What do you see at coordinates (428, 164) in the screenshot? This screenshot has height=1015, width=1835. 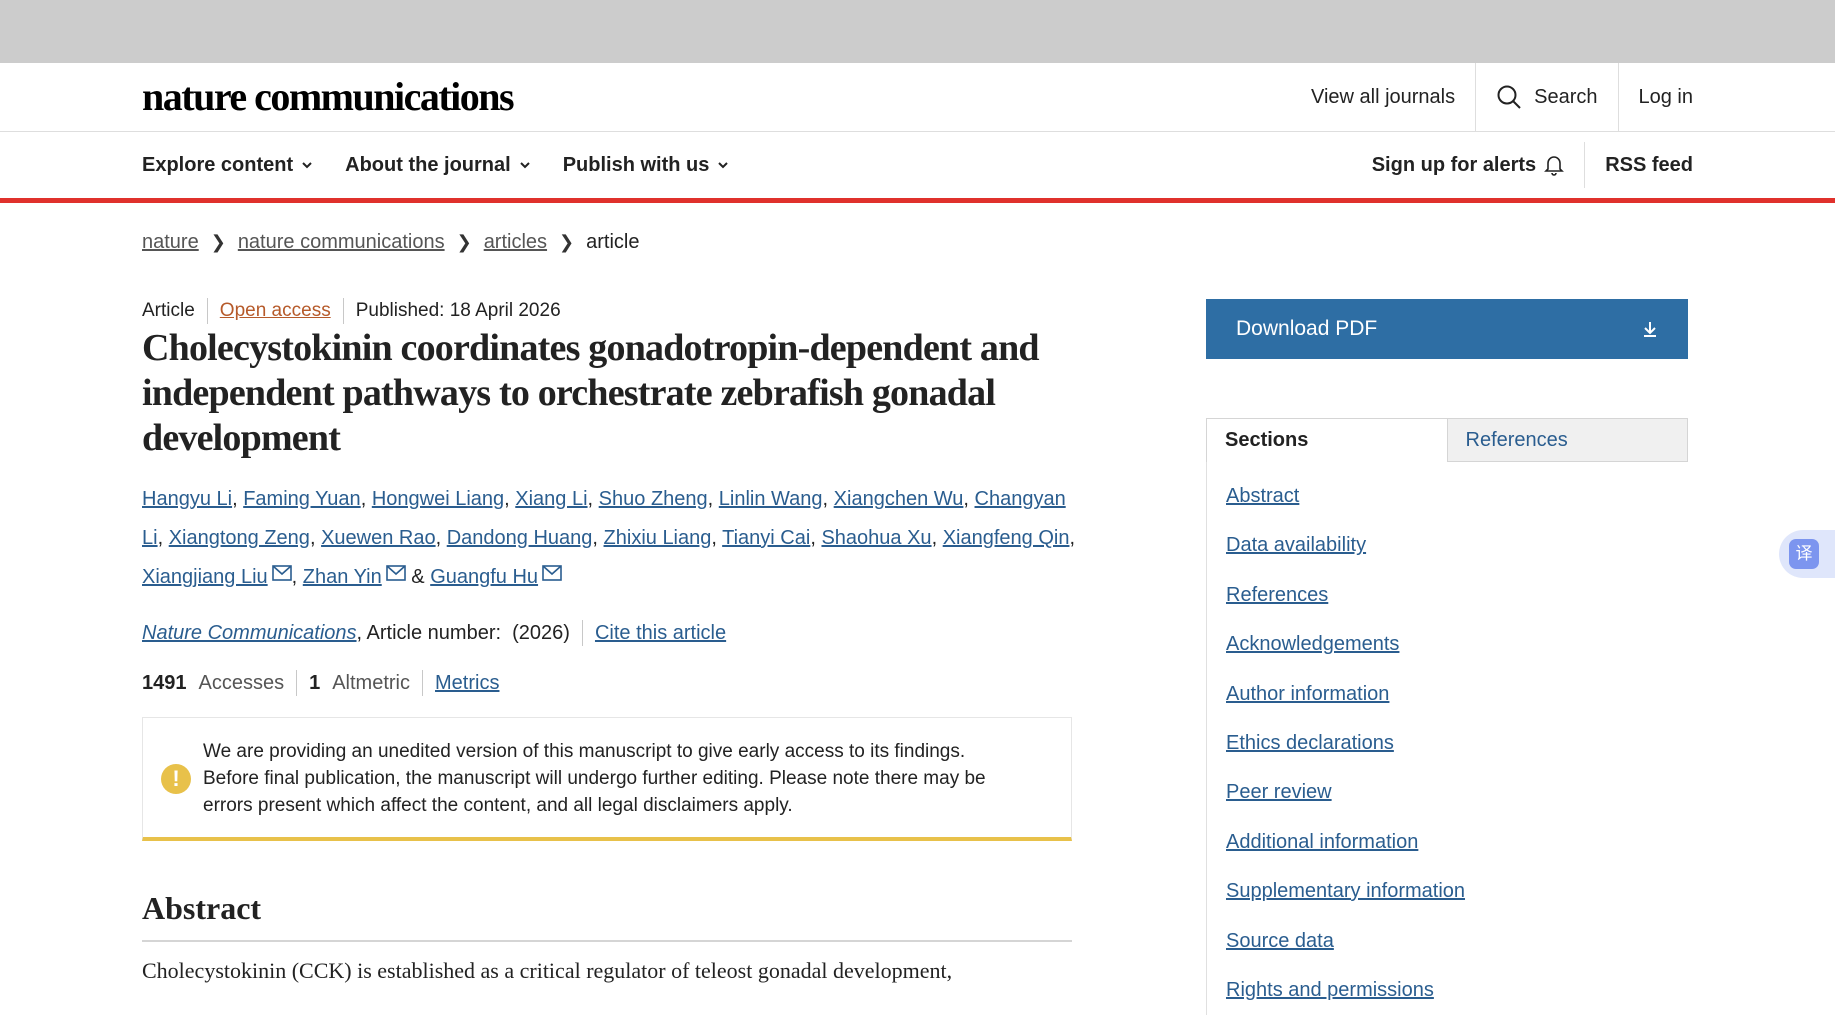 I see `about-journal-label: About the journal` at bounding box center [428, 164].